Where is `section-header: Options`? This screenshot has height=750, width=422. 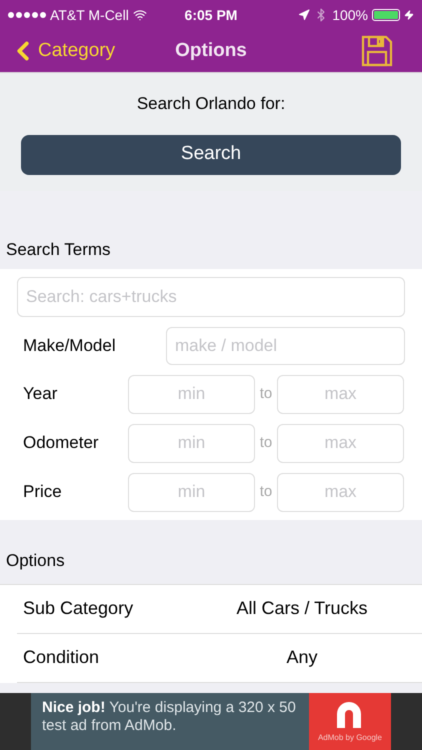
section-header: Options is located at coordinates (35, 560).